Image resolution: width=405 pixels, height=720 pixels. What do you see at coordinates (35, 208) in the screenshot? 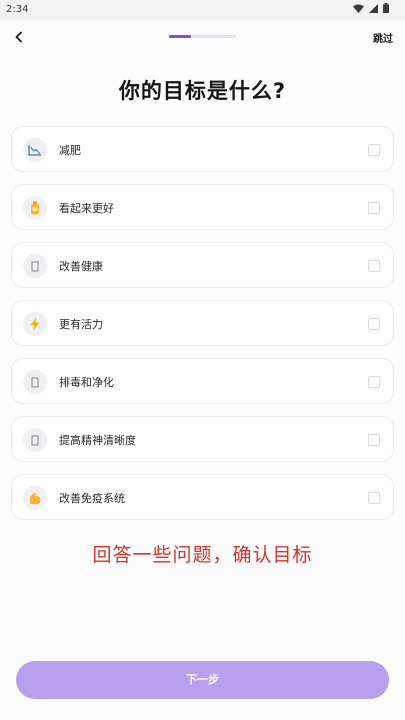
I see `bottle-icon` at bounding box center [35, 208].